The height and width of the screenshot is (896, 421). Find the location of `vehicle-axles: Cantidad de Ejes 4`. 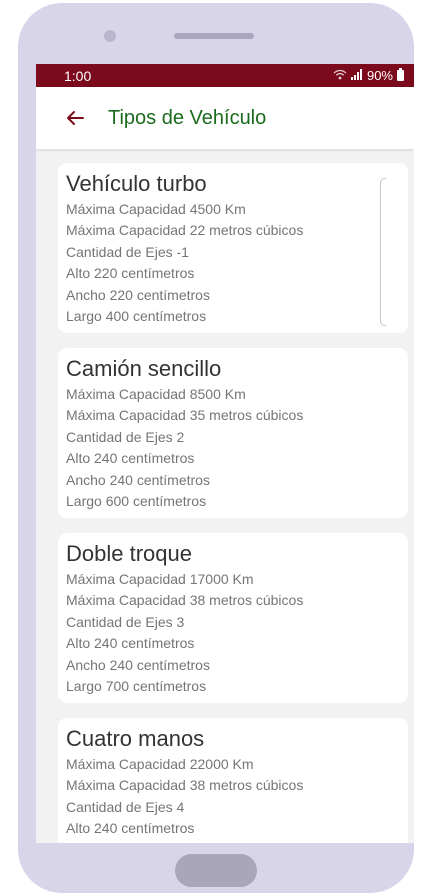

vehicle-axles: Cantidad de Ejes 4 is located at coordinates (125, 806).